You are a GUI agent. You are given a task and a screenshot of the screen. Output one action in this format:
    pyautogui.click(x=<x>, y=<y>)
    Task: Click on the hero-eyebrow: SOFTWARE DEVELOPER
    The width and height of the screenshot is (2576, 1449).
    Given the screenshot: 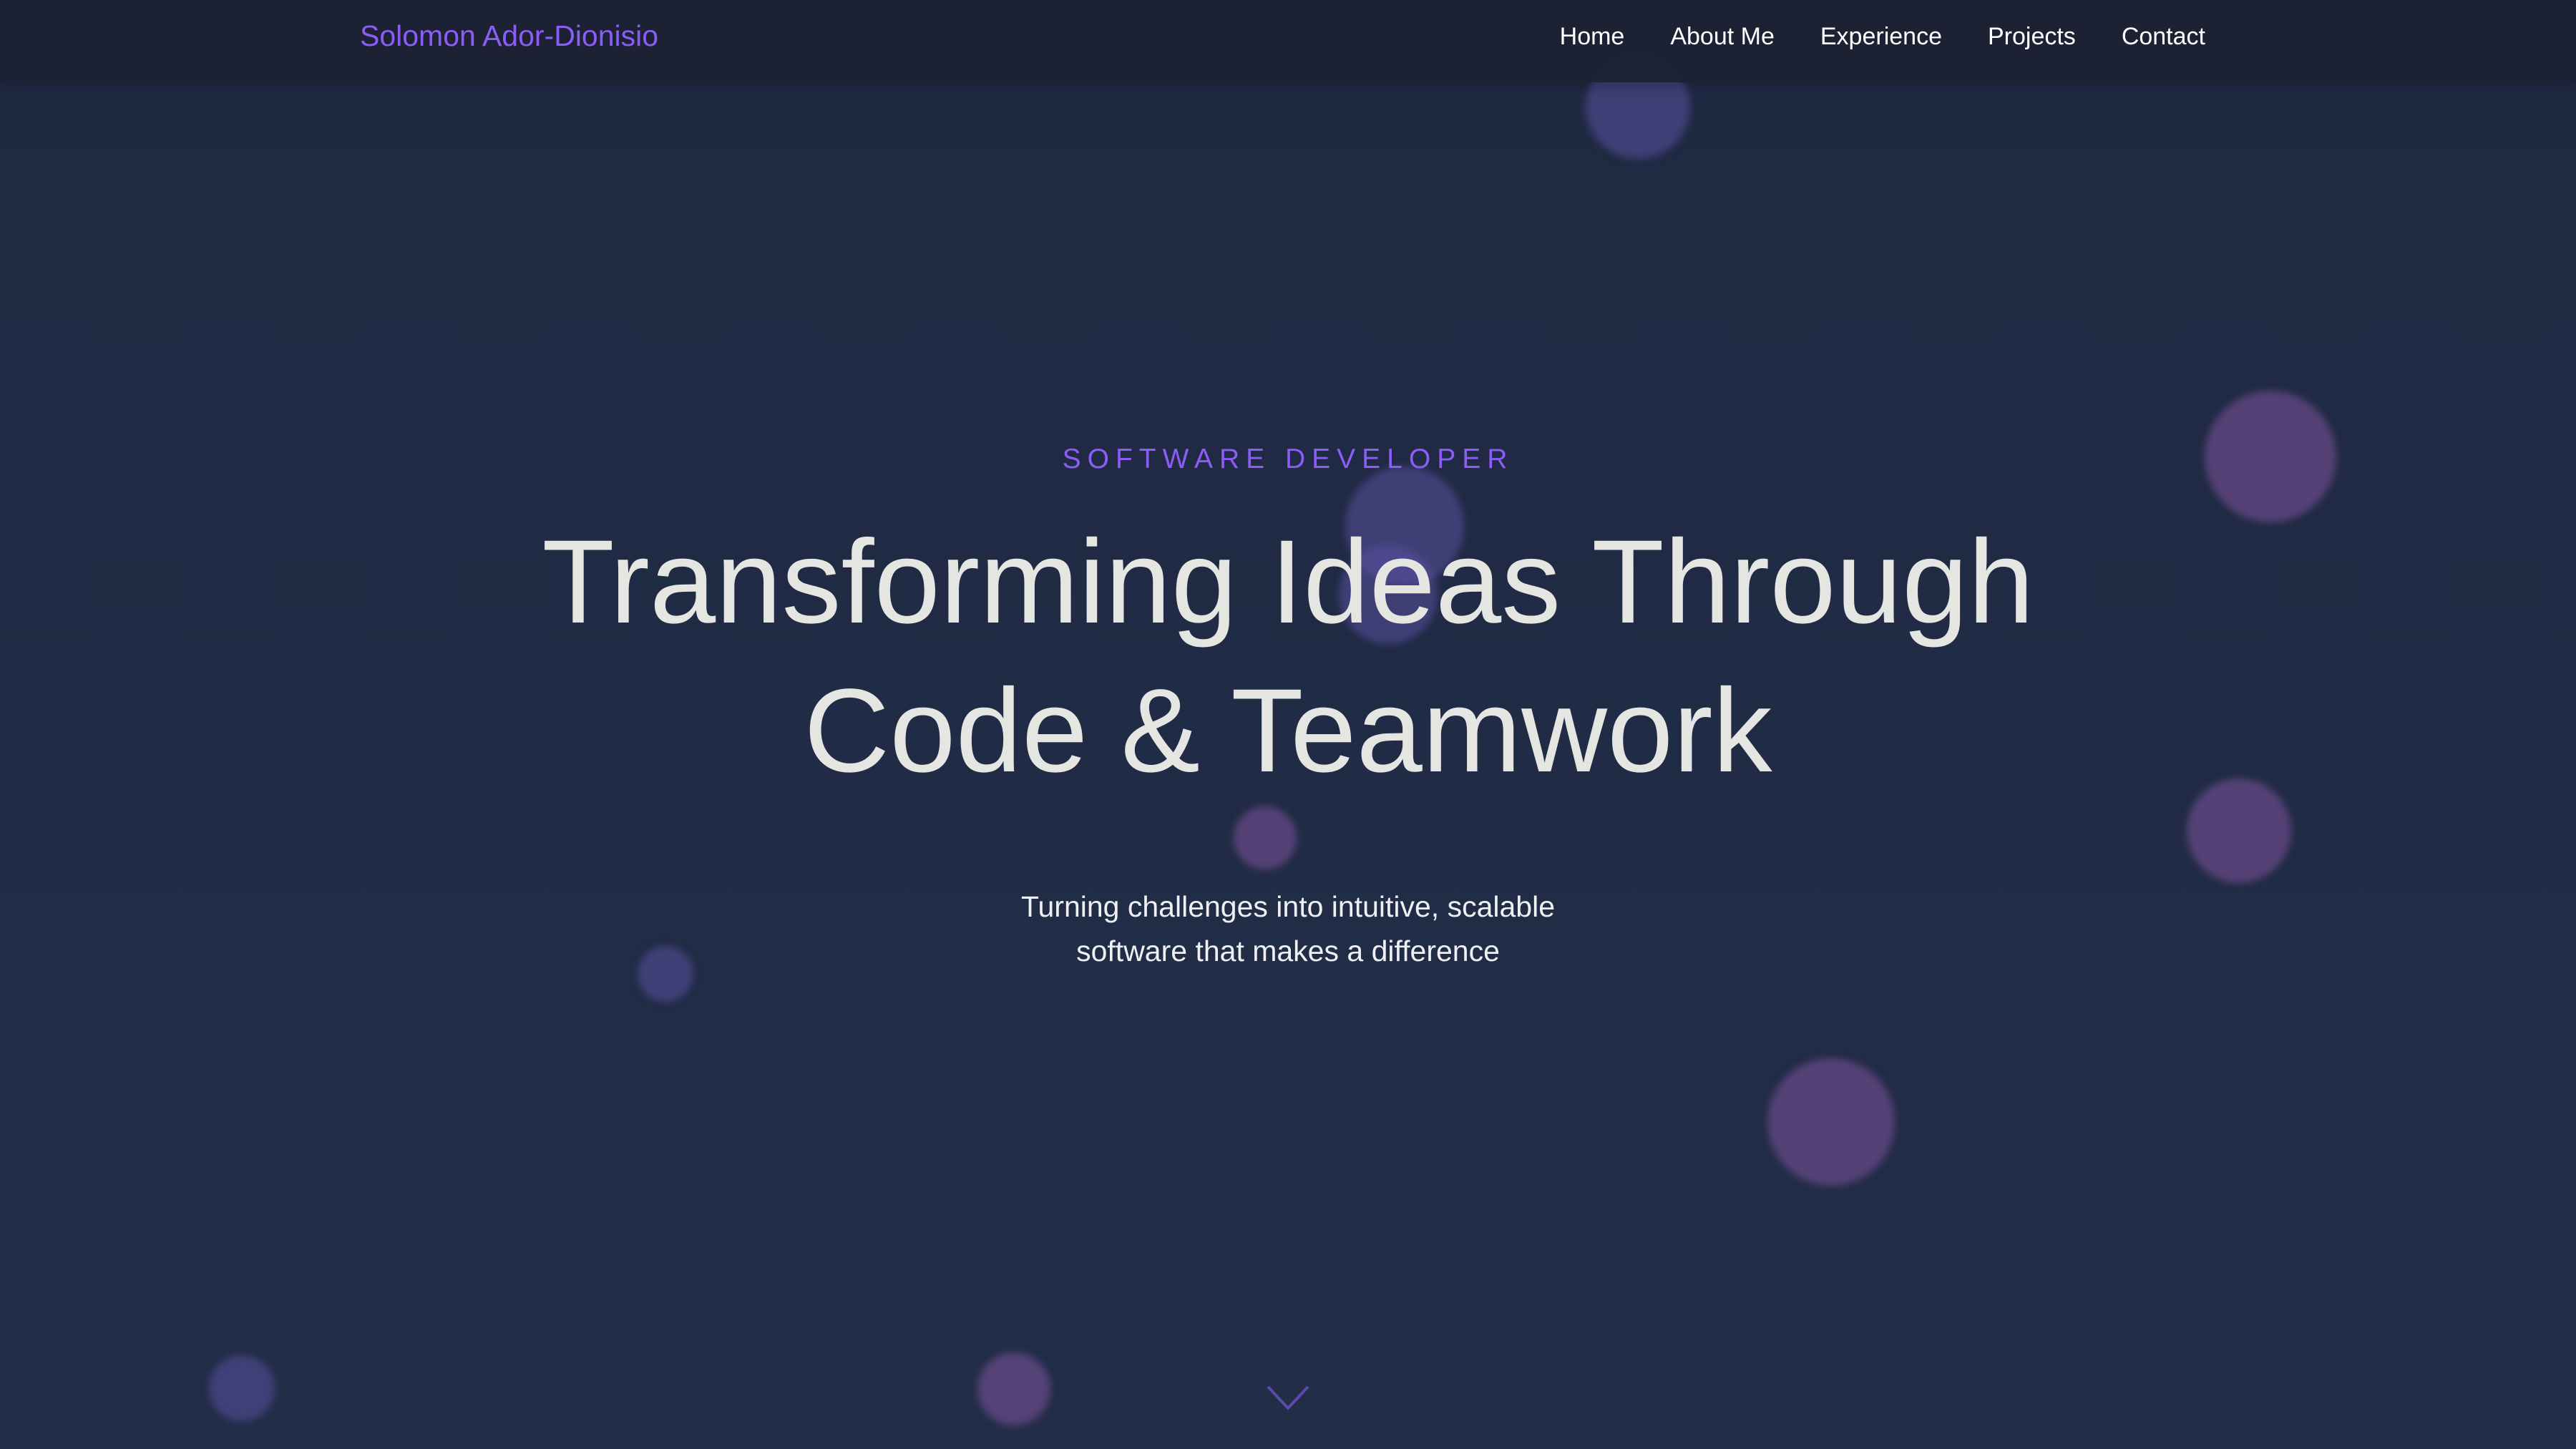 What is the action you would take?
    pyautogui.click(x=1288, y=459)
    